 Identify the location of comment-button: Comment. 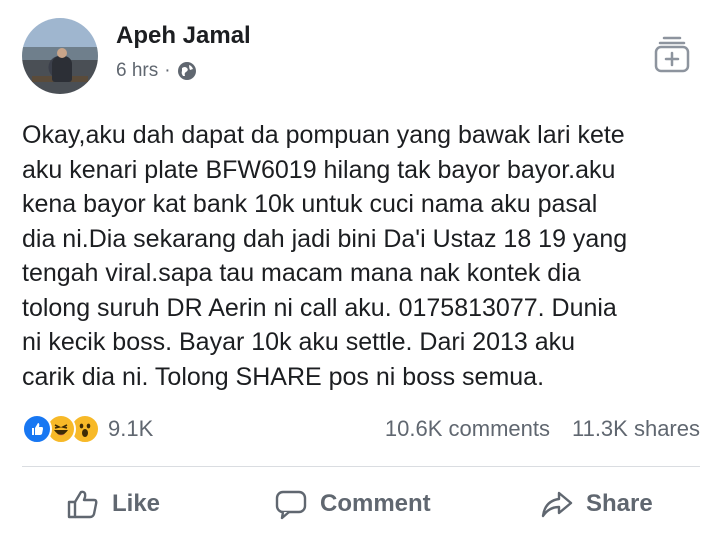
(352, 504).